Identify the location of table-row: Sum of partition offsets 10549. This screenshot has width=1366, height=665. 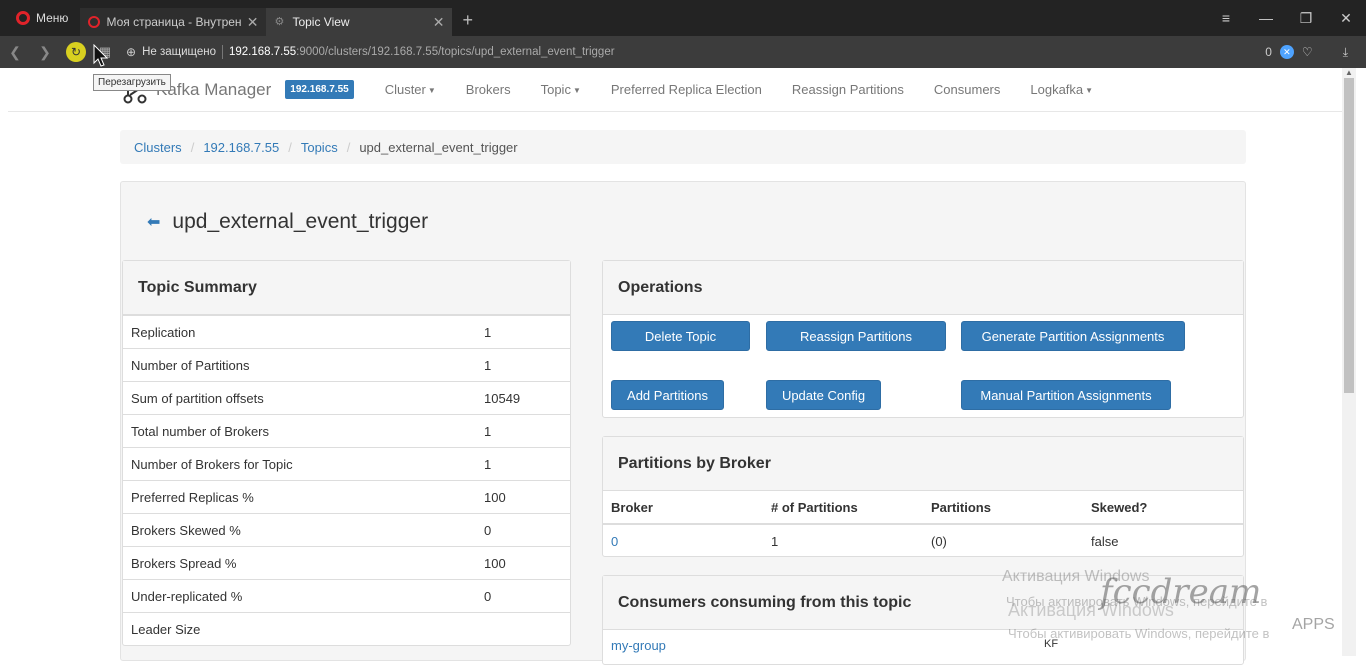
(346, 398).